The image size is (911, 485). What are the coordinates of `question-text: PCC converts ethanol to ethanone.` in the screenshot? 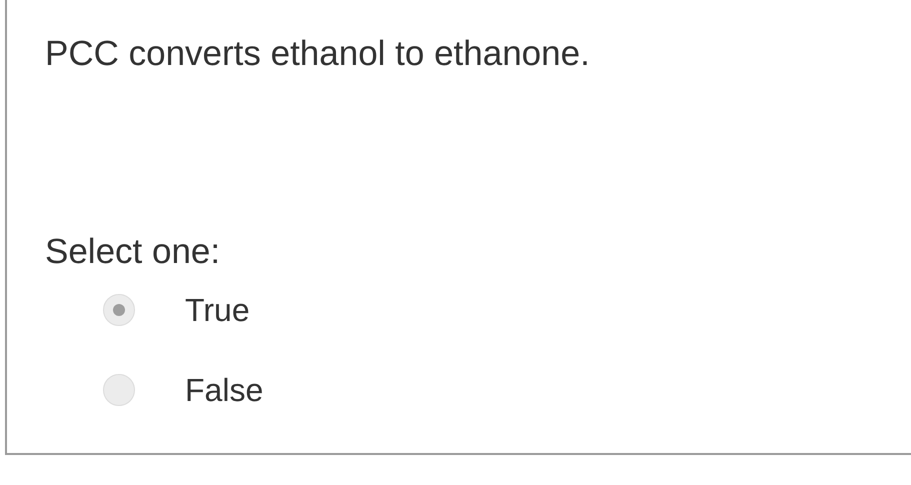 It's located at (317, 54).